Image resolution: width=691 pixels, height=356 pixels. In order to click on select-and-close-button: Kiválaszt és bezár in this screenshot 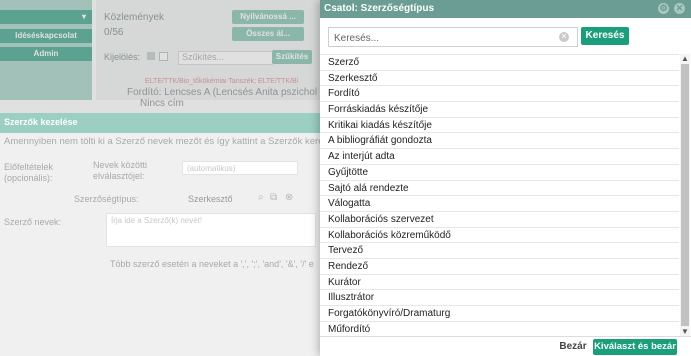, I will do `click(635, 347)`.